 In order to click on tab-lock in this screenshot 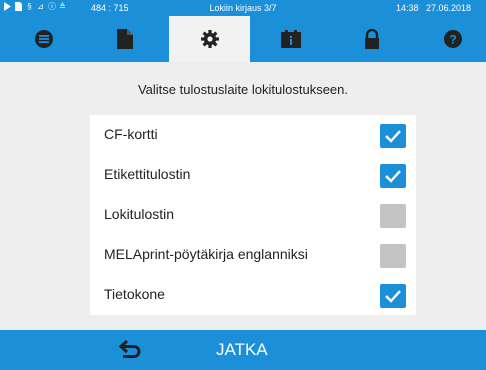, I will do `click(371, 39)`.